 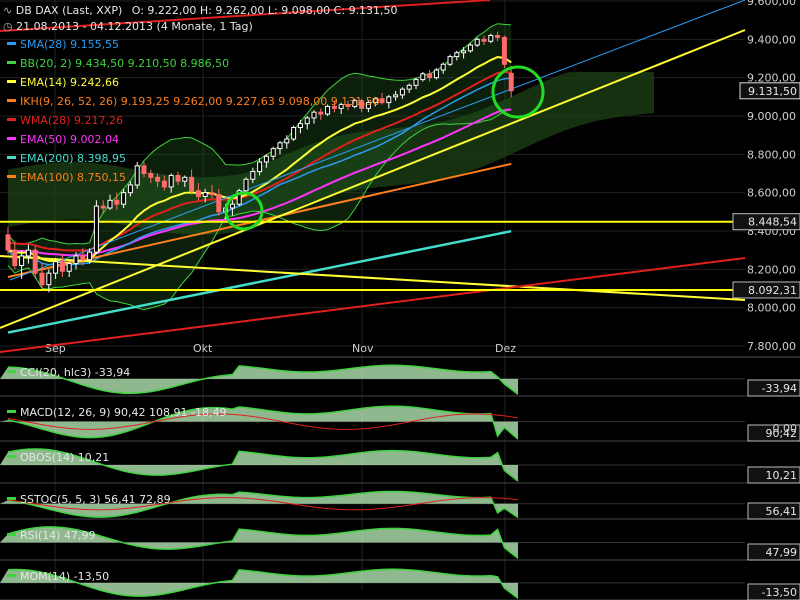 What do you see at coordinates (8, 10) in the screenshot?
I see `chart-title-icon: ∿` at bounding box center [8, 10].